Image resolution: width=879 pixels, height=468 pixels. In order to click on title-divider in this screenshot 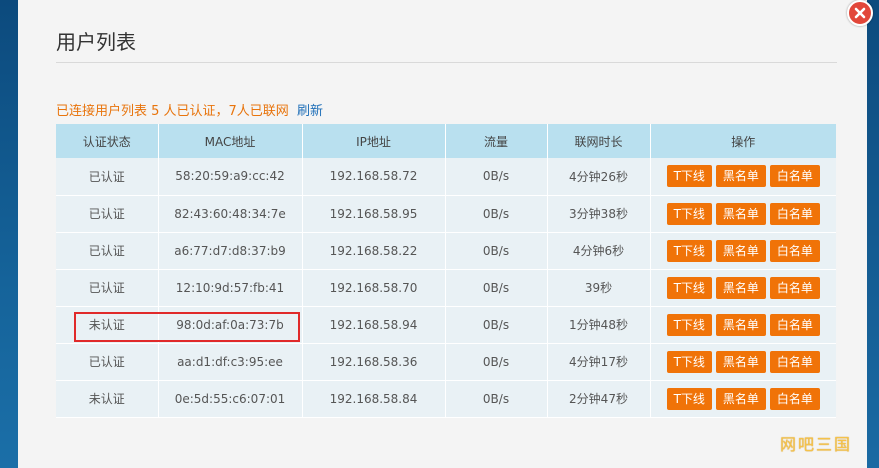, I will do `click(446, 62)`.